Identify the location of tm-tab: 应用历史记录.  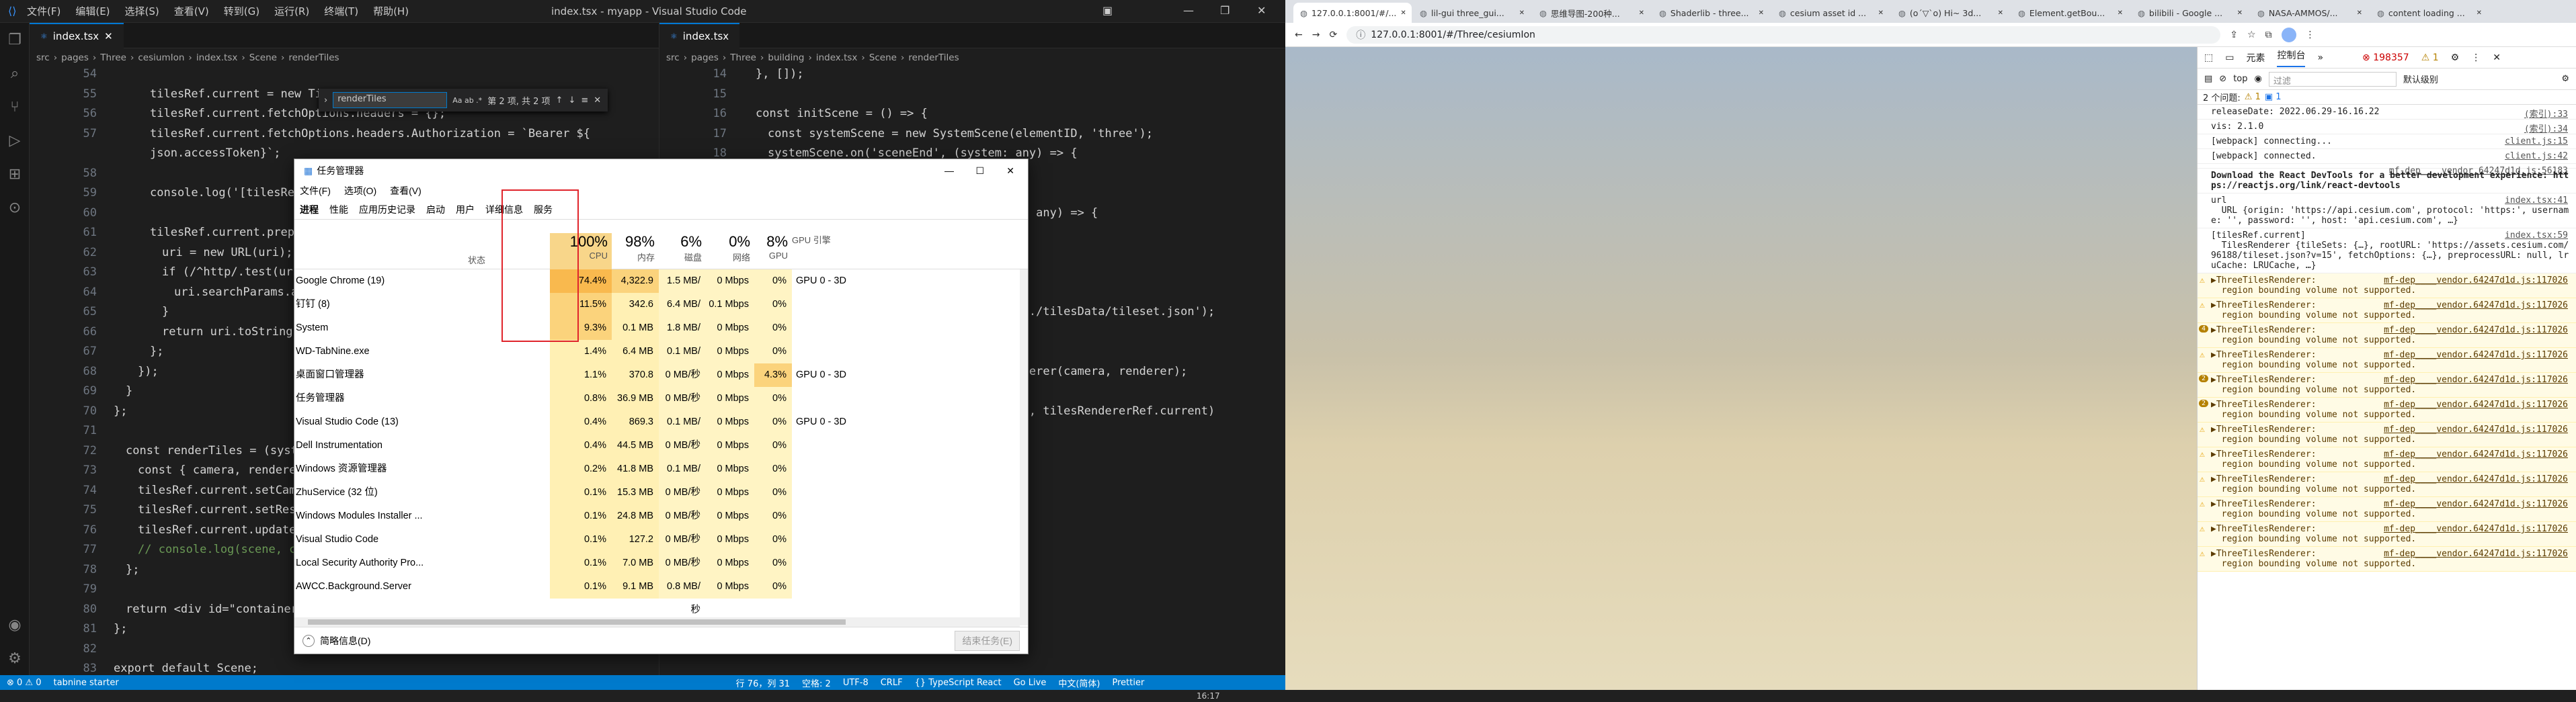
(387, 209).